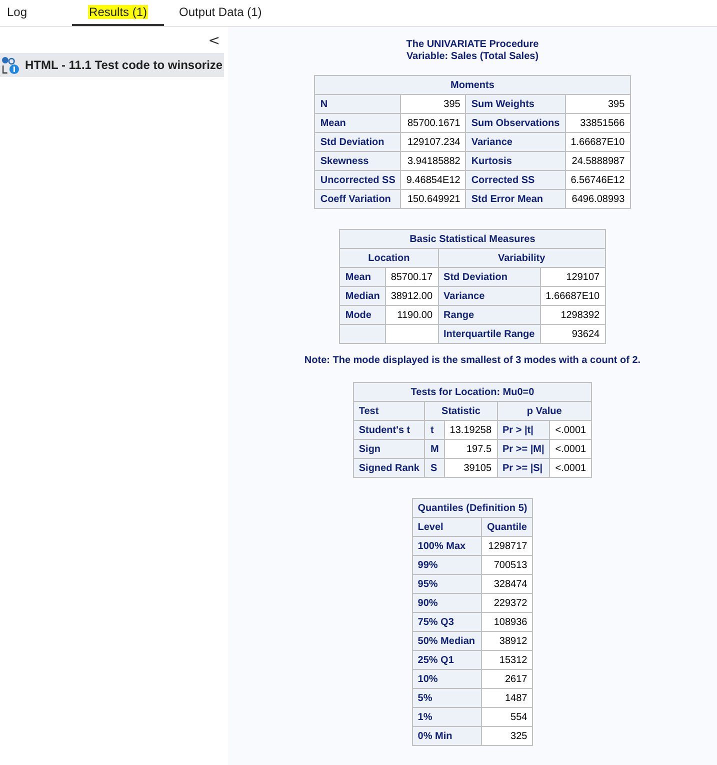 The width and height of the screenshot is (717, 765). I want to click on table-cell: 24.5888987, so click(597, 161).